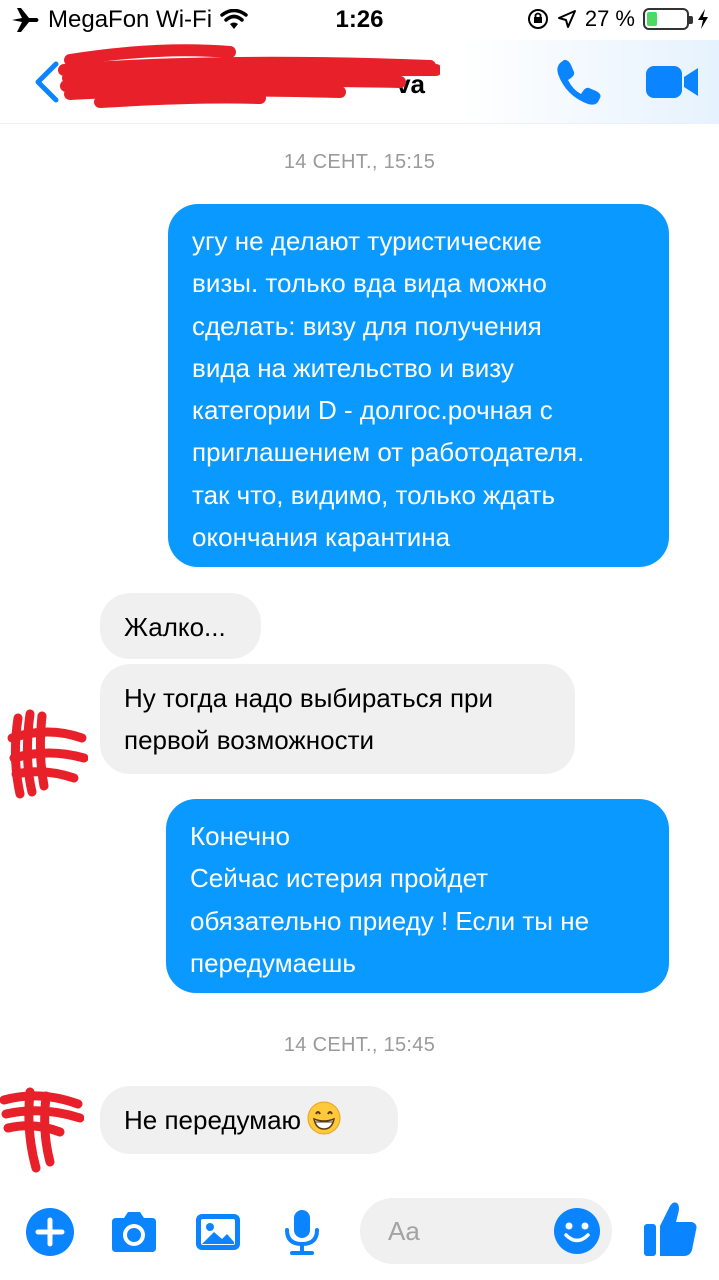 The image size is (719, 1280). What do you see at coordinates (359, 1045) in the screenshot?
I see `timestamp: 14 СЕНТ., 15:45` at bounding box center [359, 1045].